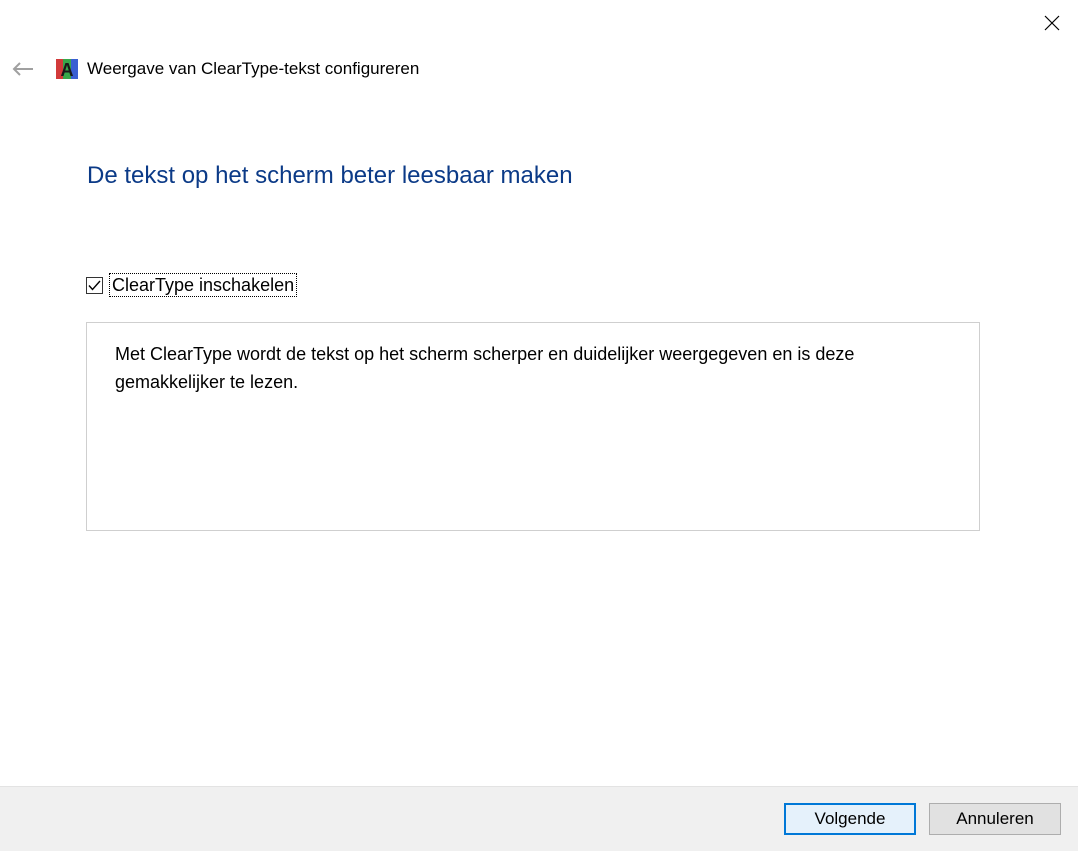  I want to click on close-button, so click(1052, 23).